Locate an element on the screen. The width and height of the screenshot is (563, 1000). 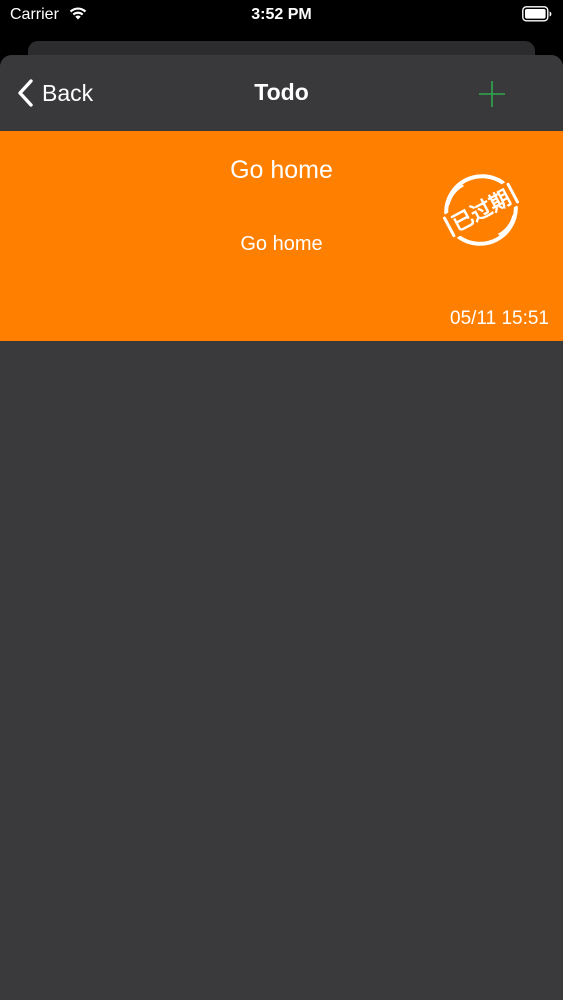
stamp-label: 已过期 is located at coordinates (481, 210).